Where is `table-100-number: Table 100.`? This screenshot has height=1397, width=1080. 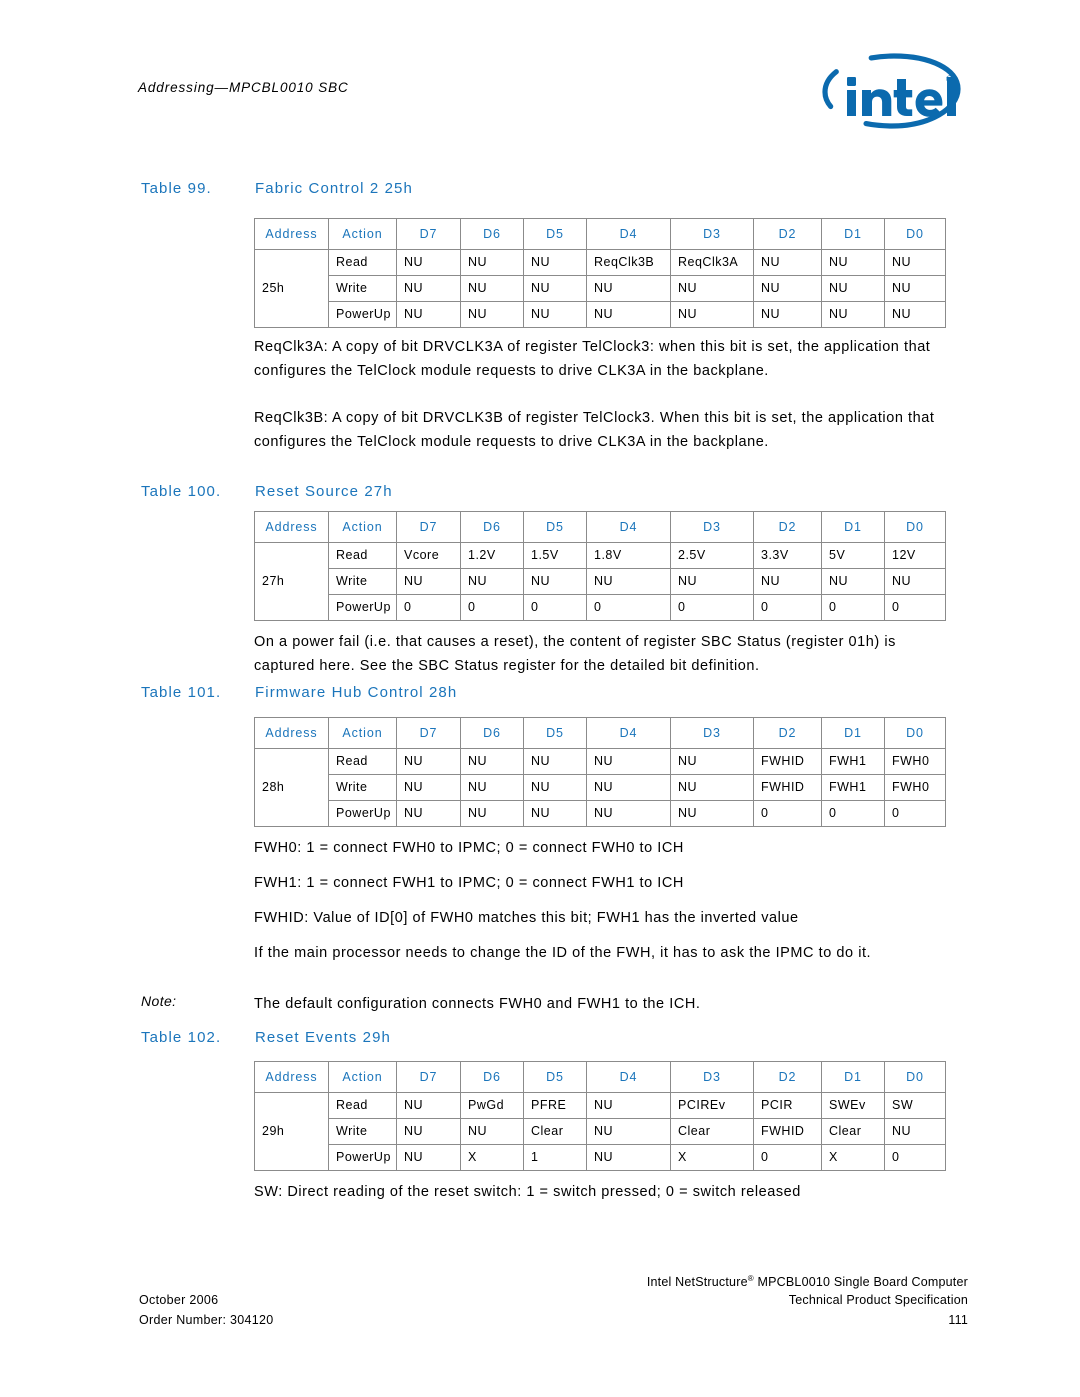
table-100-number: Table 100. is located at coordinates (181, 491).